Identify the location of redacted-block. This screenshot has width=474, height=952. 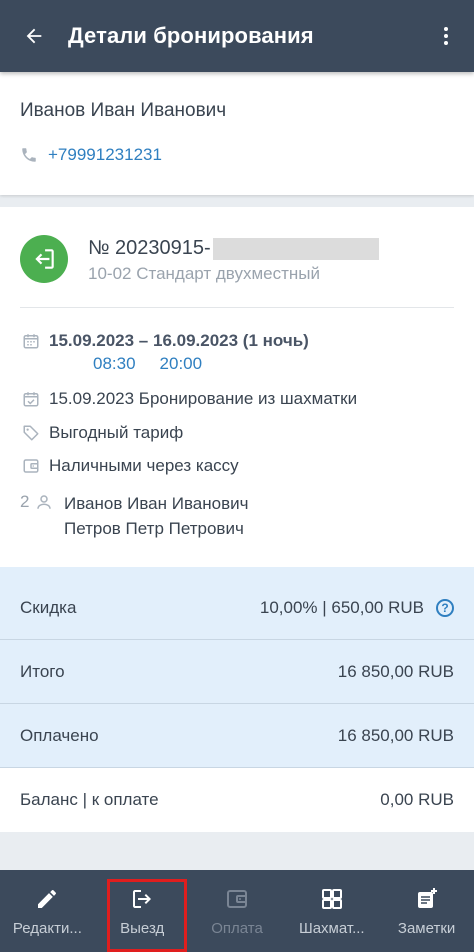
(295, 248).